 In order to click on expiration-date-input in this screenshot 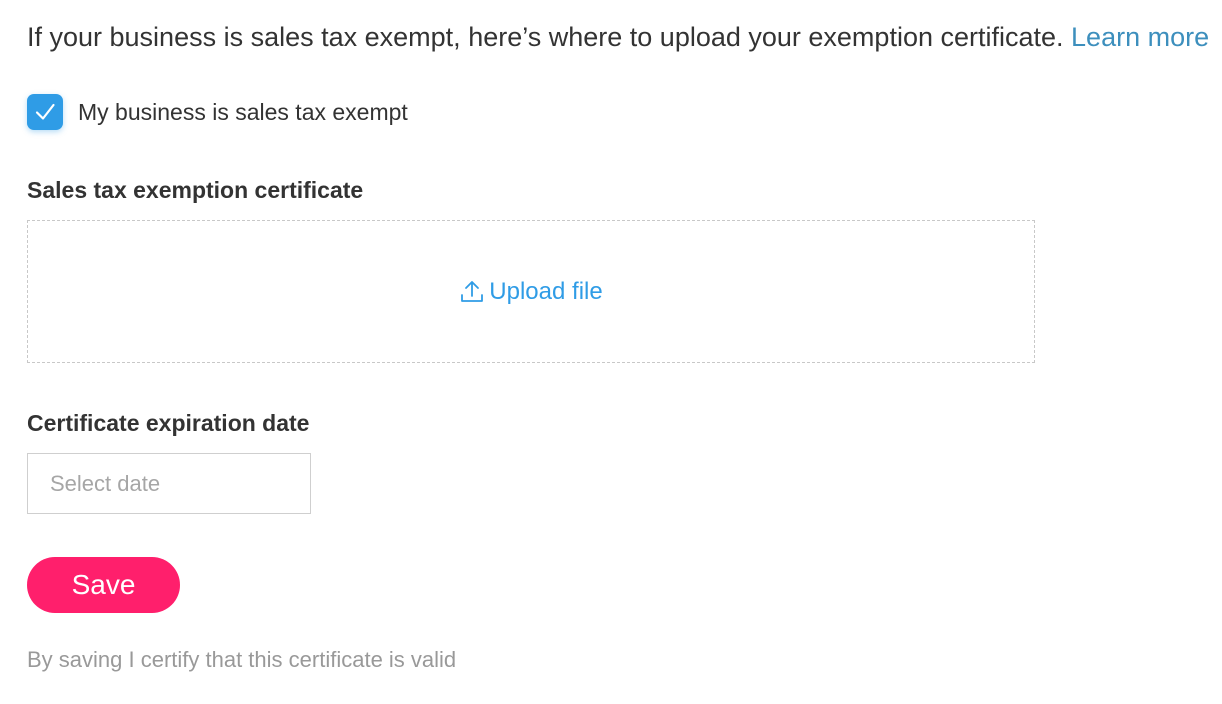, I will do `click(169, 483)`.